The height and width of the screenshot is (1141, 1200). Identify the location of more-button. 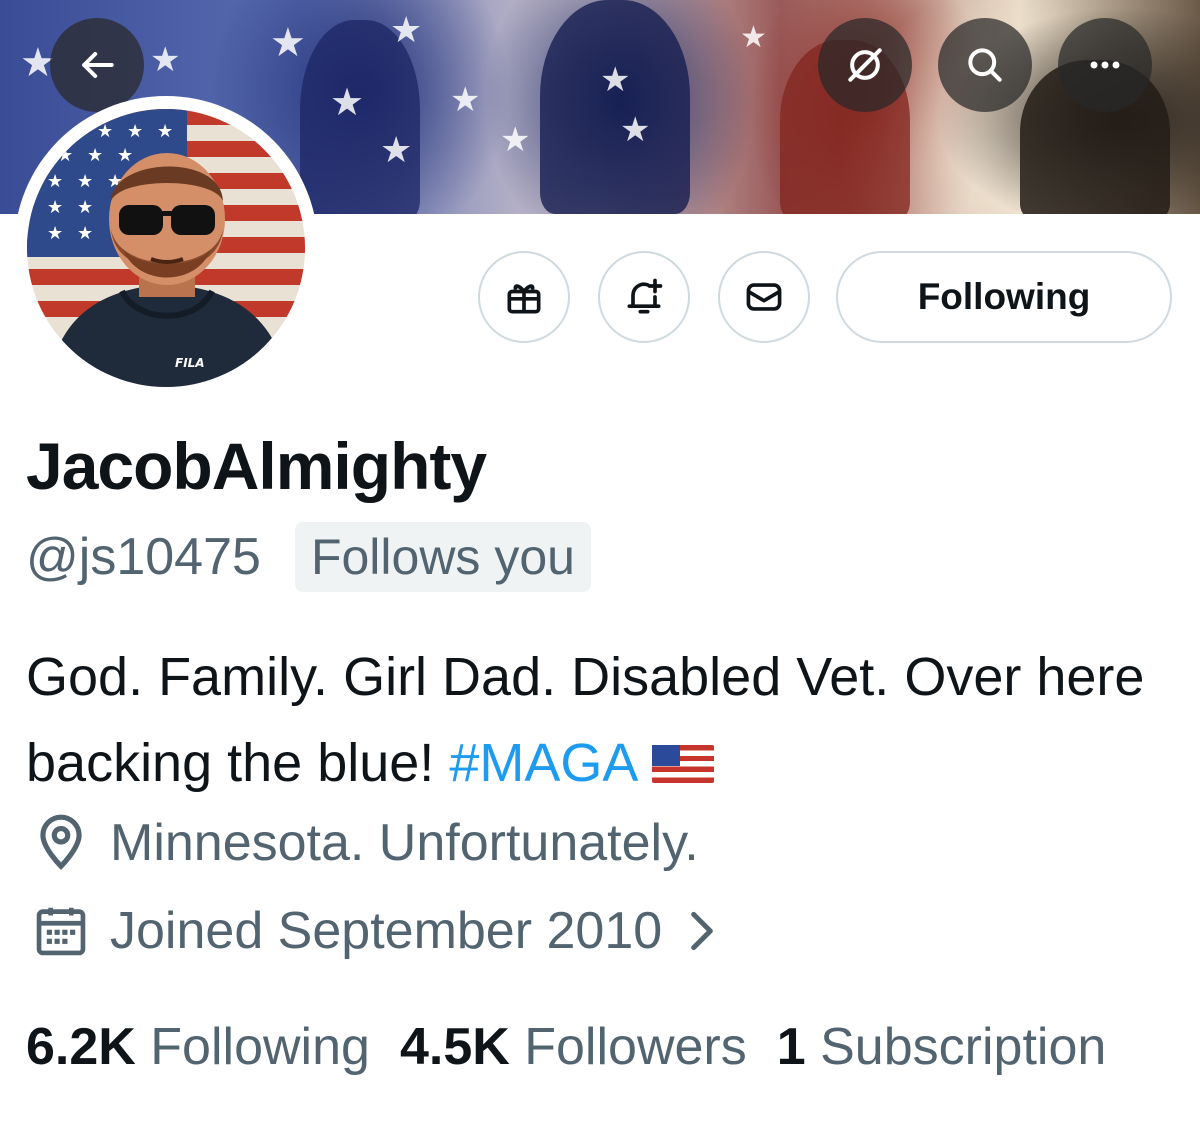
(1105, 65).